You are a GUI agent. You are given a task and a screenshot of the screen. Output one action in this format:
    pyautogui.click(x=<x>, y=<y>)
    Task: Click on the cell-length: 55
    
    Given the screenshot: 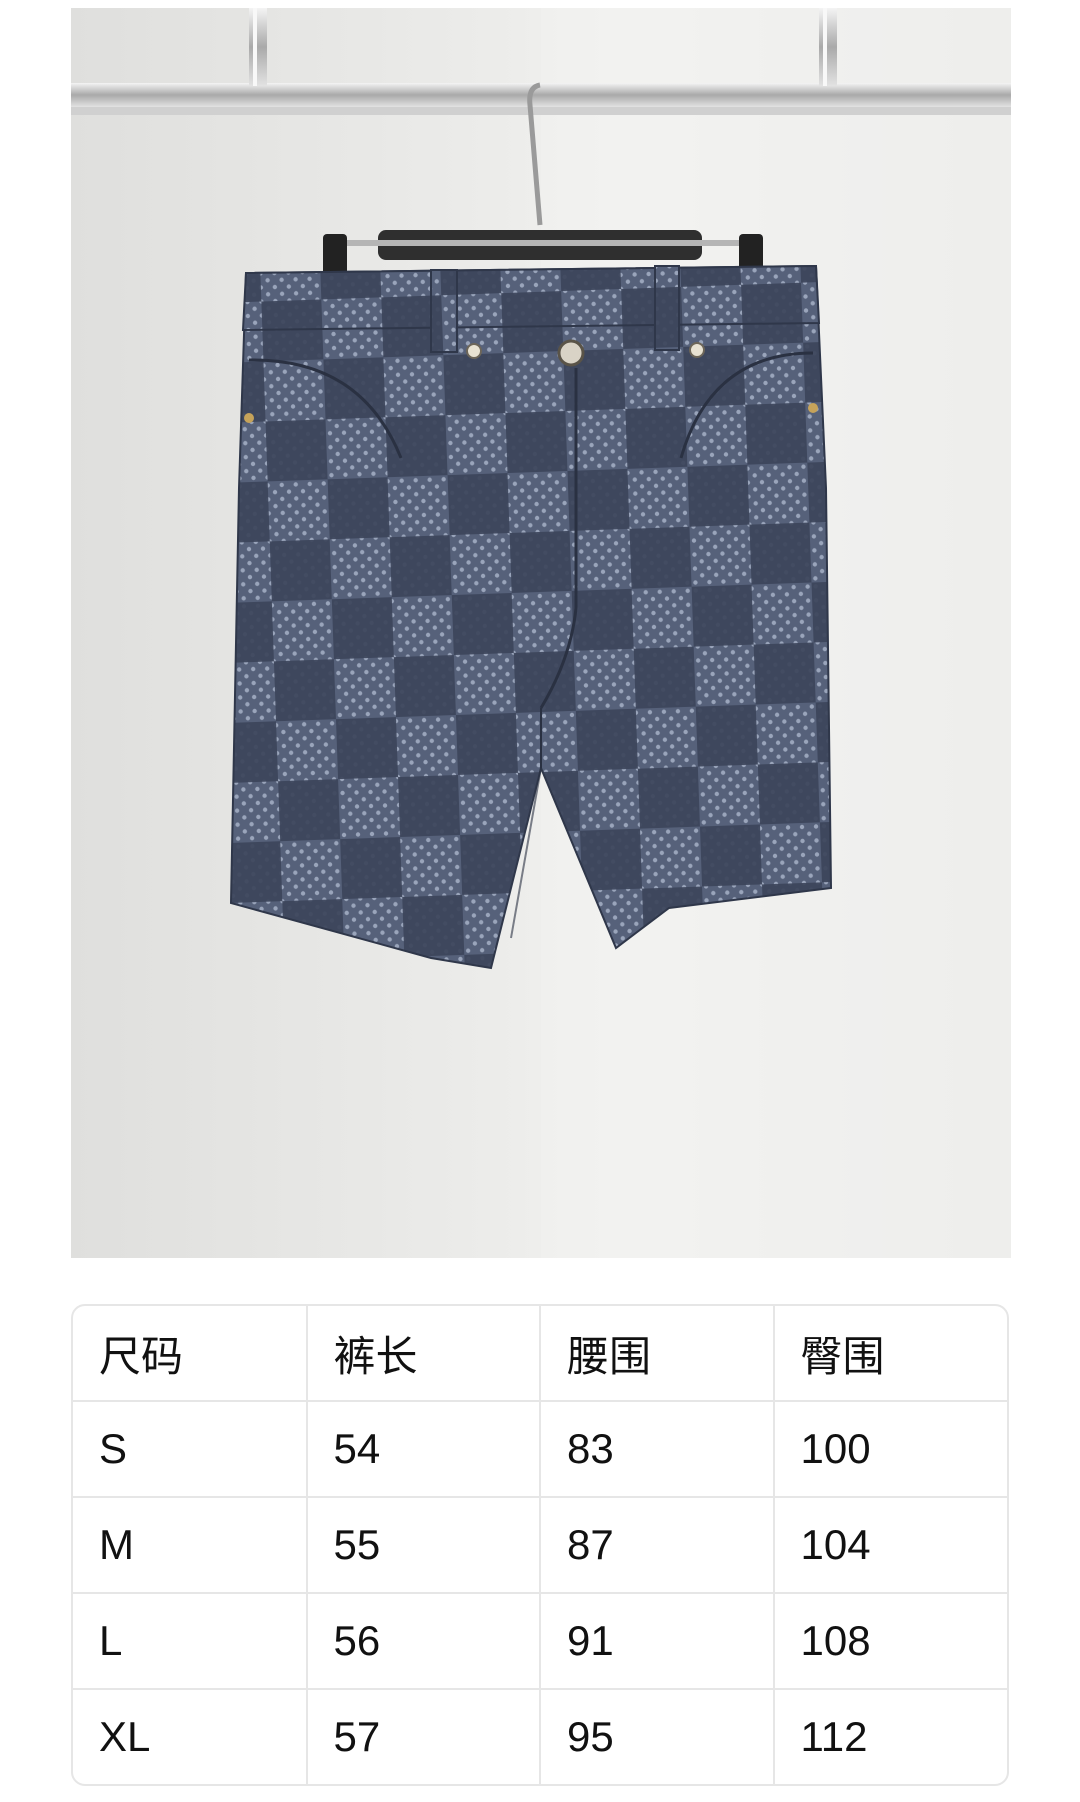 What is the action you would take?
    pyautogui.click(x=423, y=1545)
    